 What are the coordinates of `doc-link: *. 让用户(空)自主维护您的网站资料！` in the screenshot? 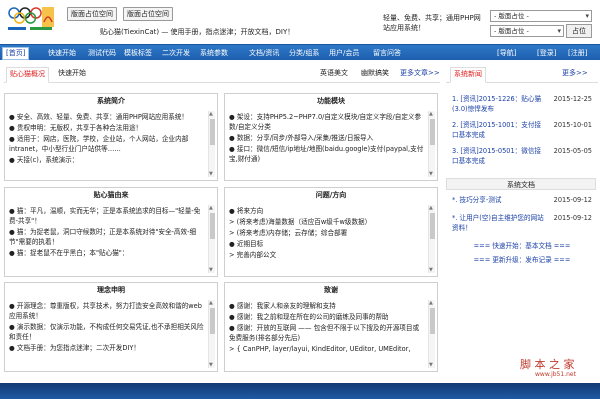 It's located at (498, 223).